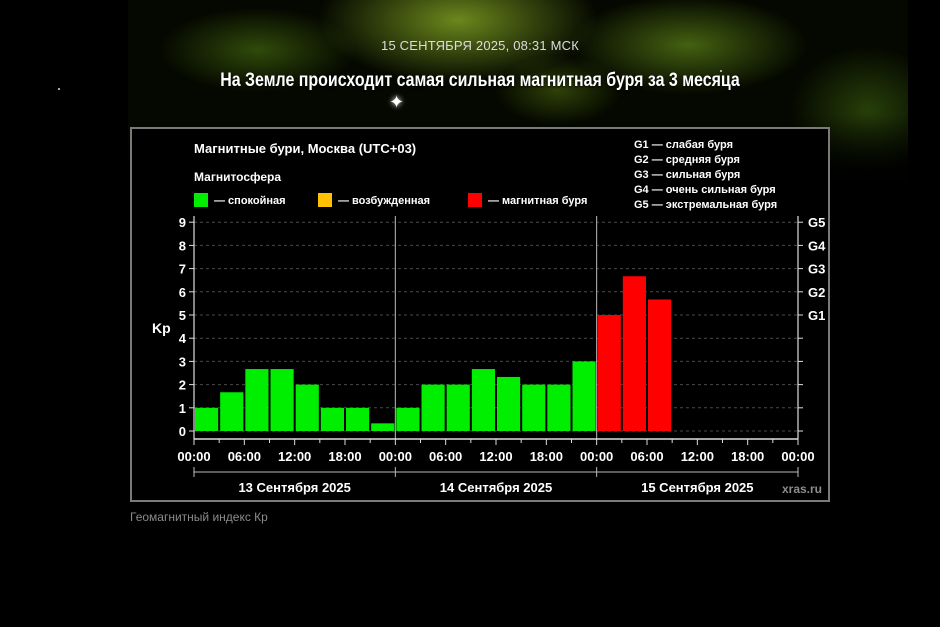 The image size is (940, 627). Describe the element at coordinates (816, 315) in the screenshot. I see `g-axis-label: G1` at that location.